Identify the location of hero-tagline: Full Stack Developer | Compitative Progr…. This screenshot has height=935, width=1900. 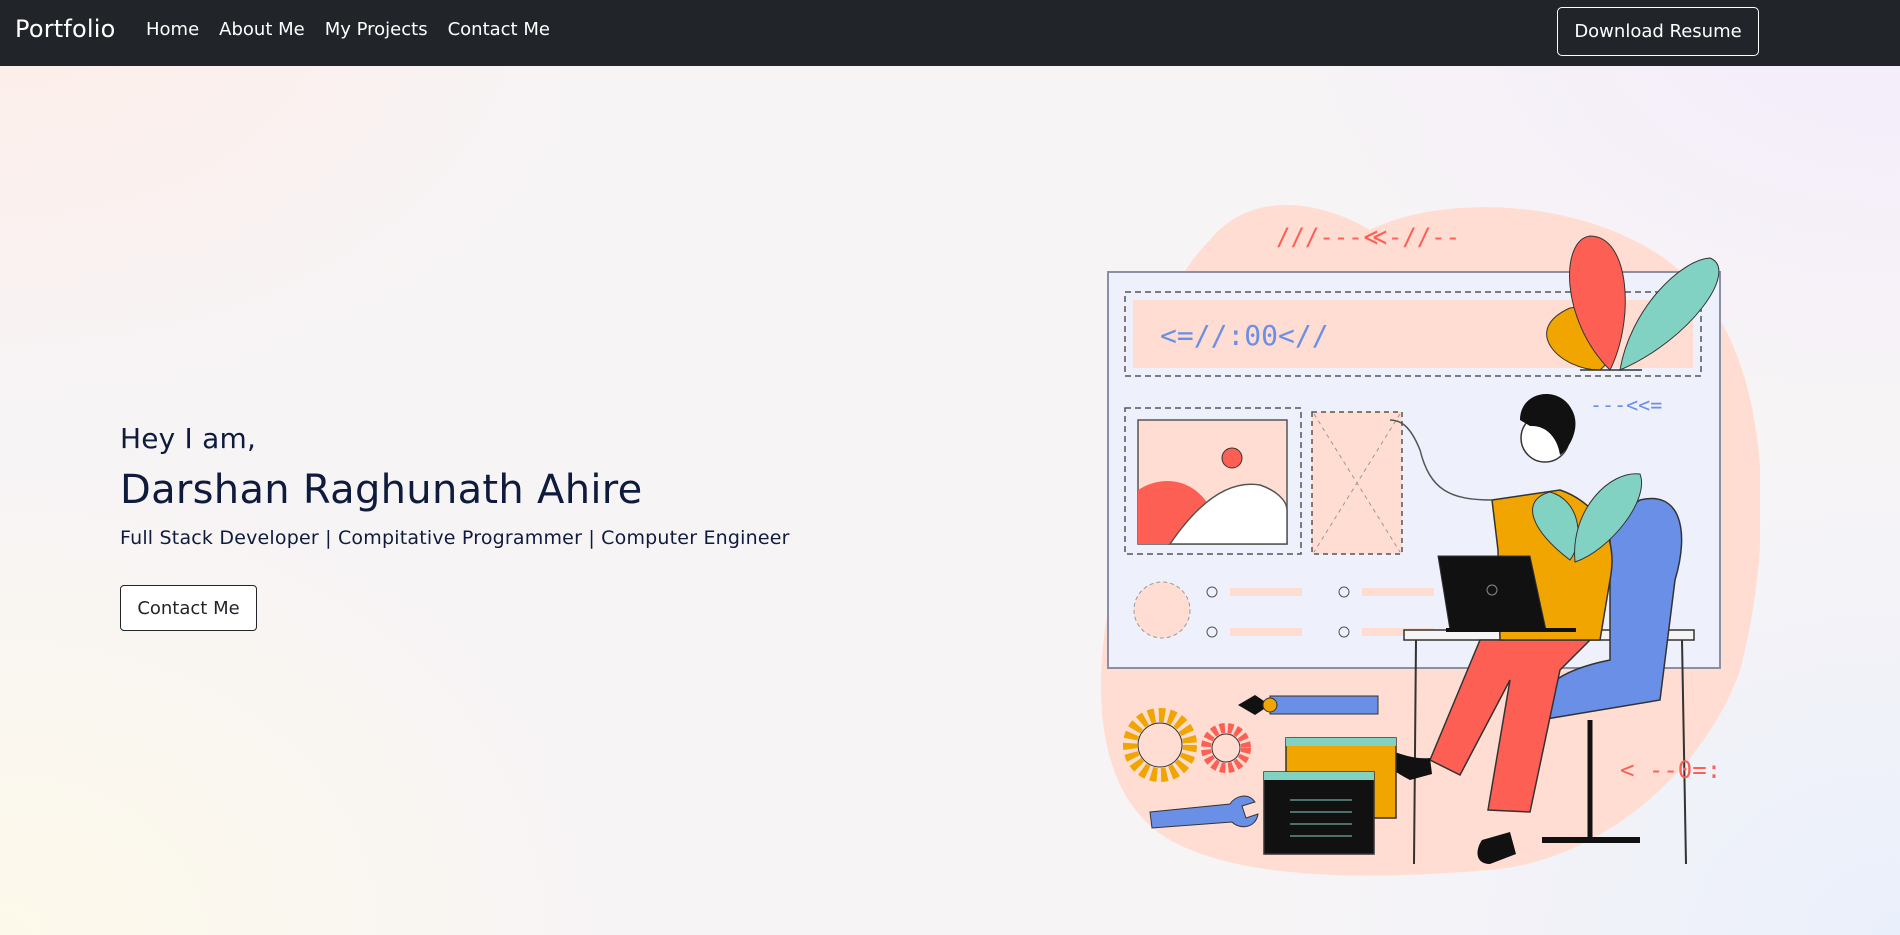
(455, 538).